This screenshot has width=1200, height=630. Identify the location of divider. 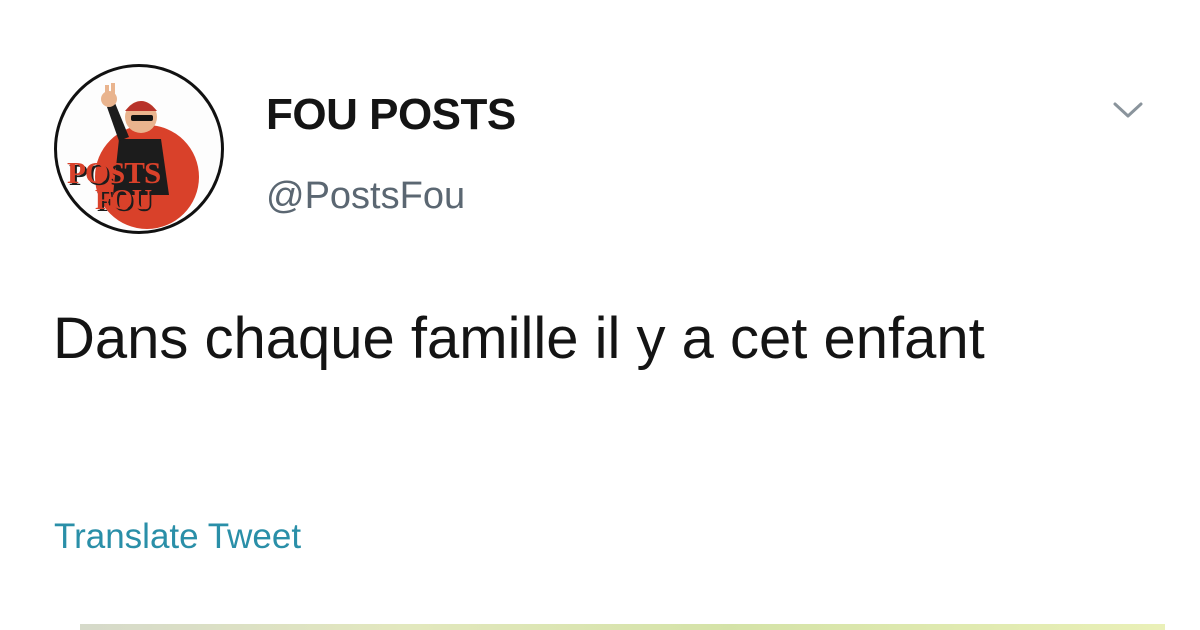
(622, 627).